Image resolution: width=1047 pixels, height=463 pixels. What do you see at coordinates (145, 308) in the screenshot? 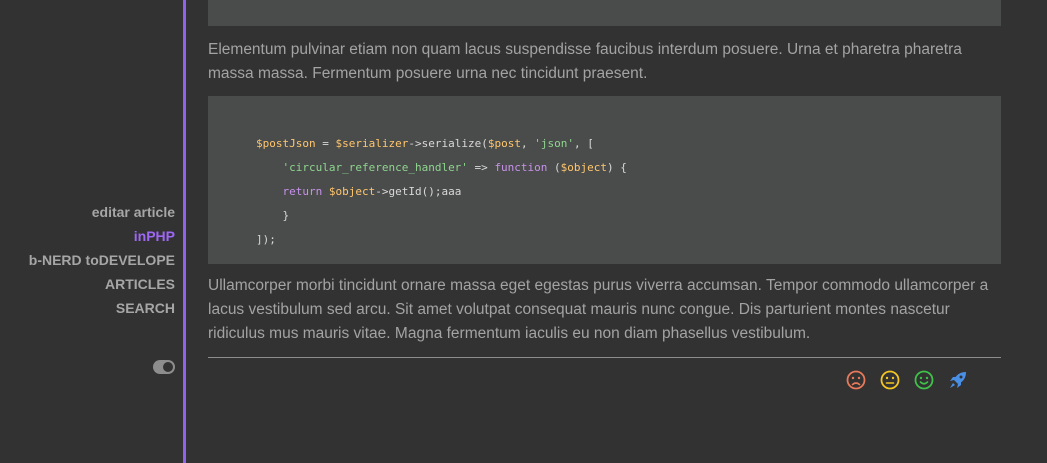
I see `nav-item-search: SEARCH` at bounding box center [145, 308].